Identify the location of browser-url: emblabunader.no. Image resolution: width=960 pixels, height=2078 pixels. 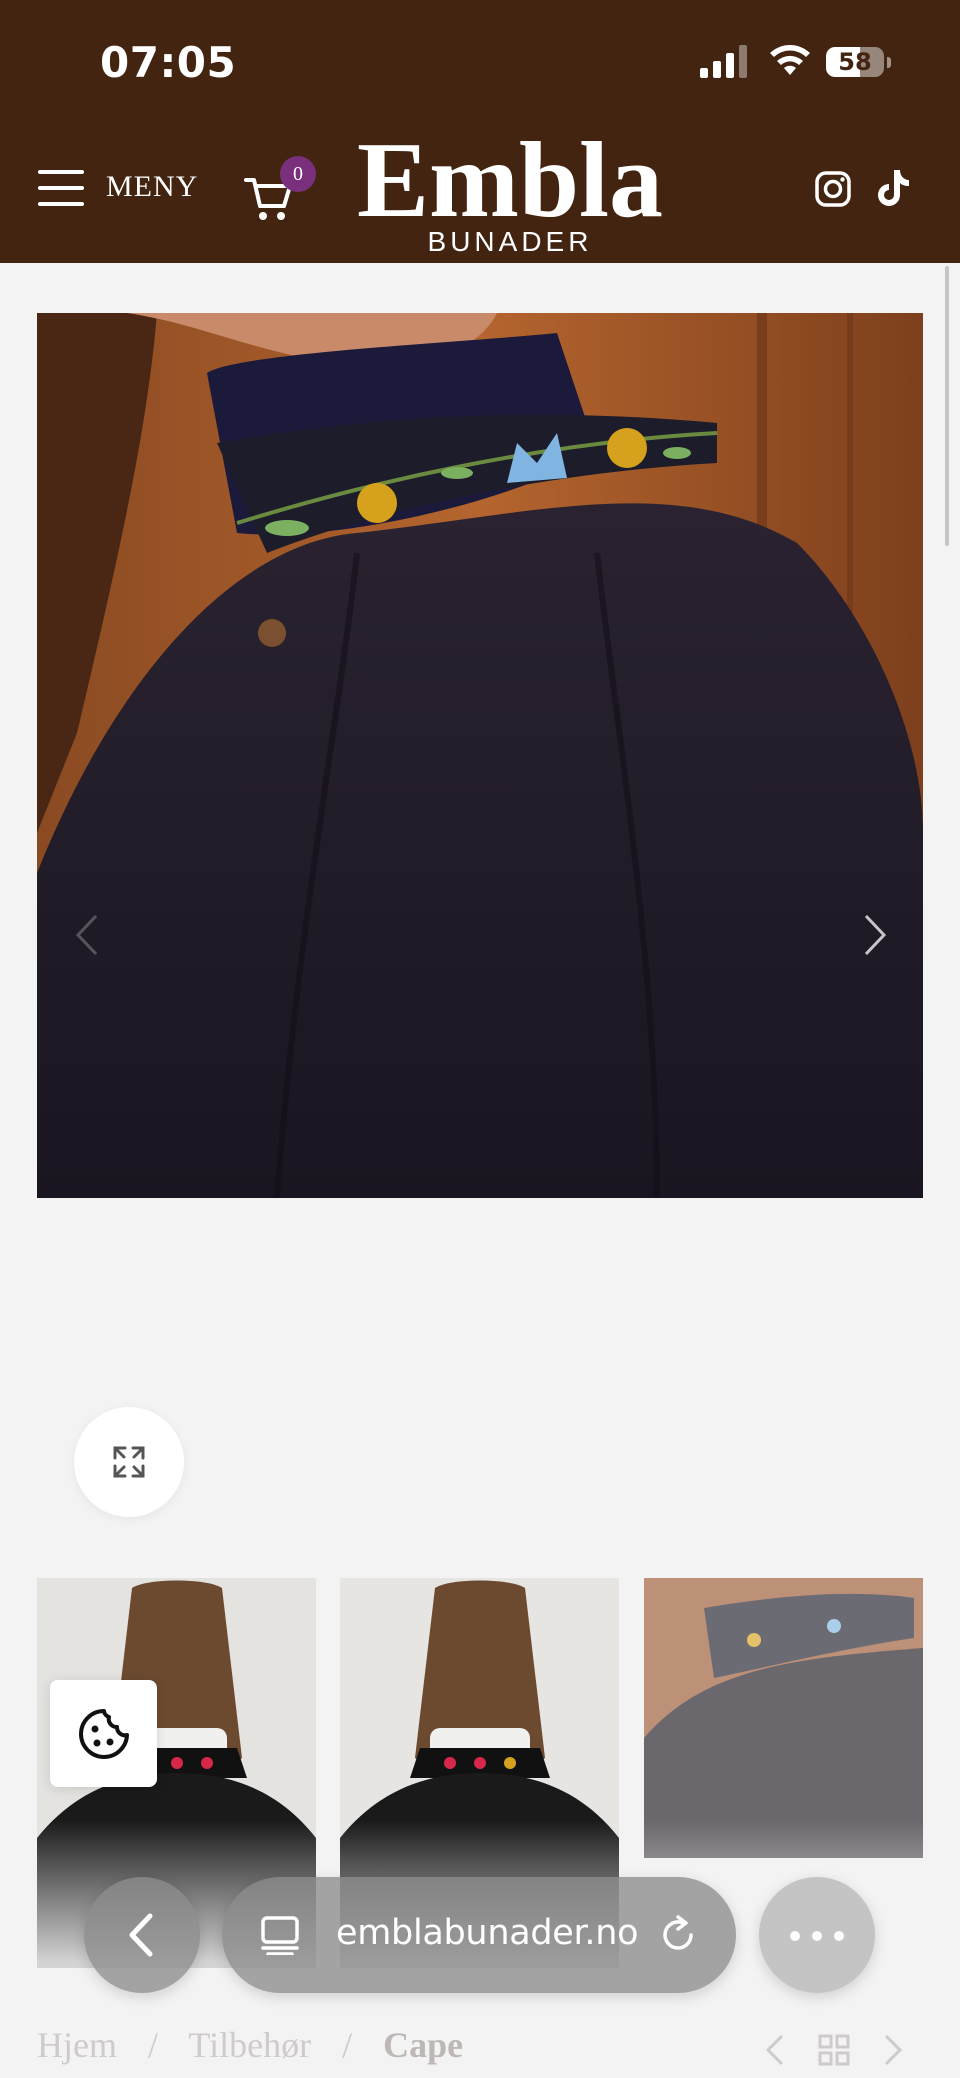
(487, 1933).